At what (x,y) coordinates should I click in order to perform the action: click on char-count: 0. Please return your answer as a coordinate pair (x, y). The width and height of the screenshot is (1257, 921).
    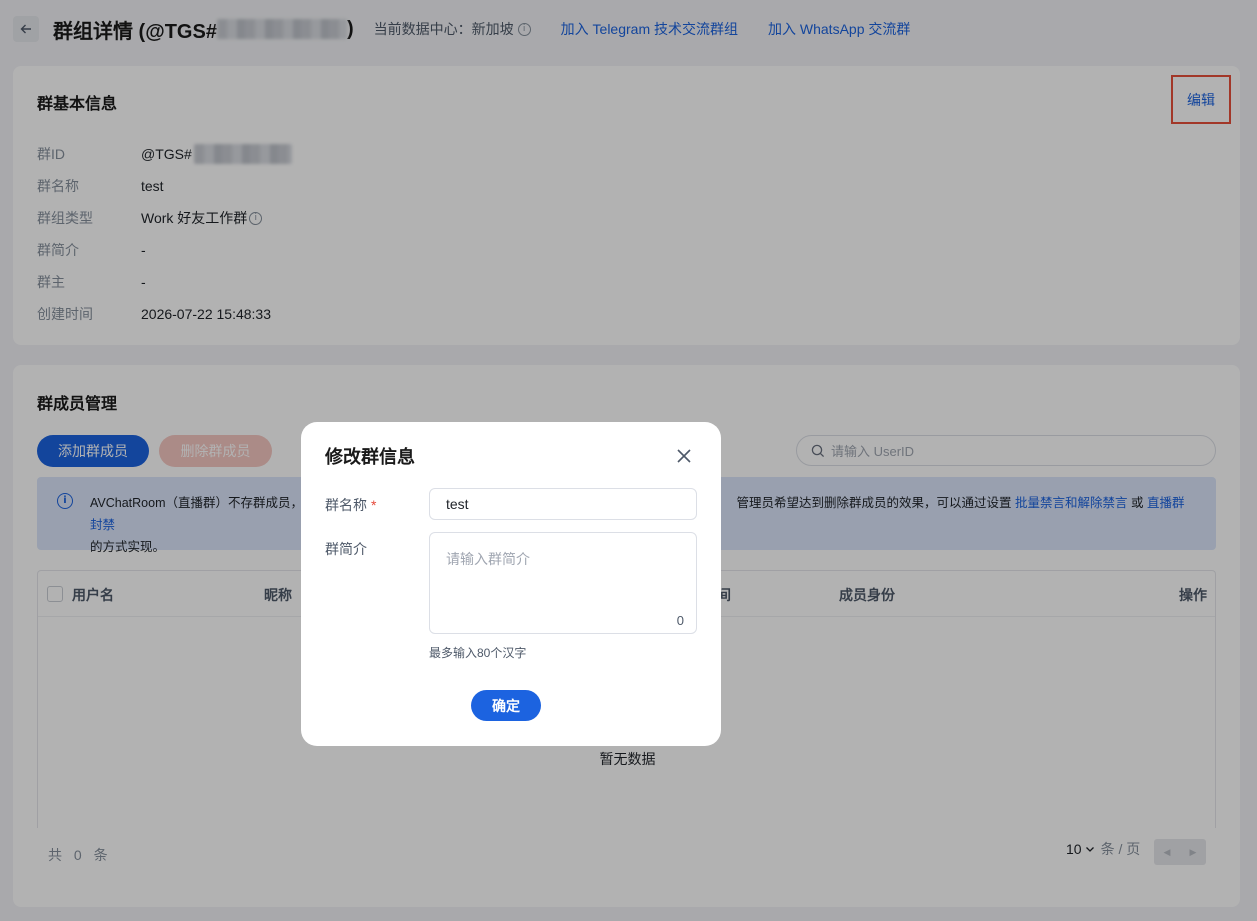
    Looking at the image, I should click on (680, 620).